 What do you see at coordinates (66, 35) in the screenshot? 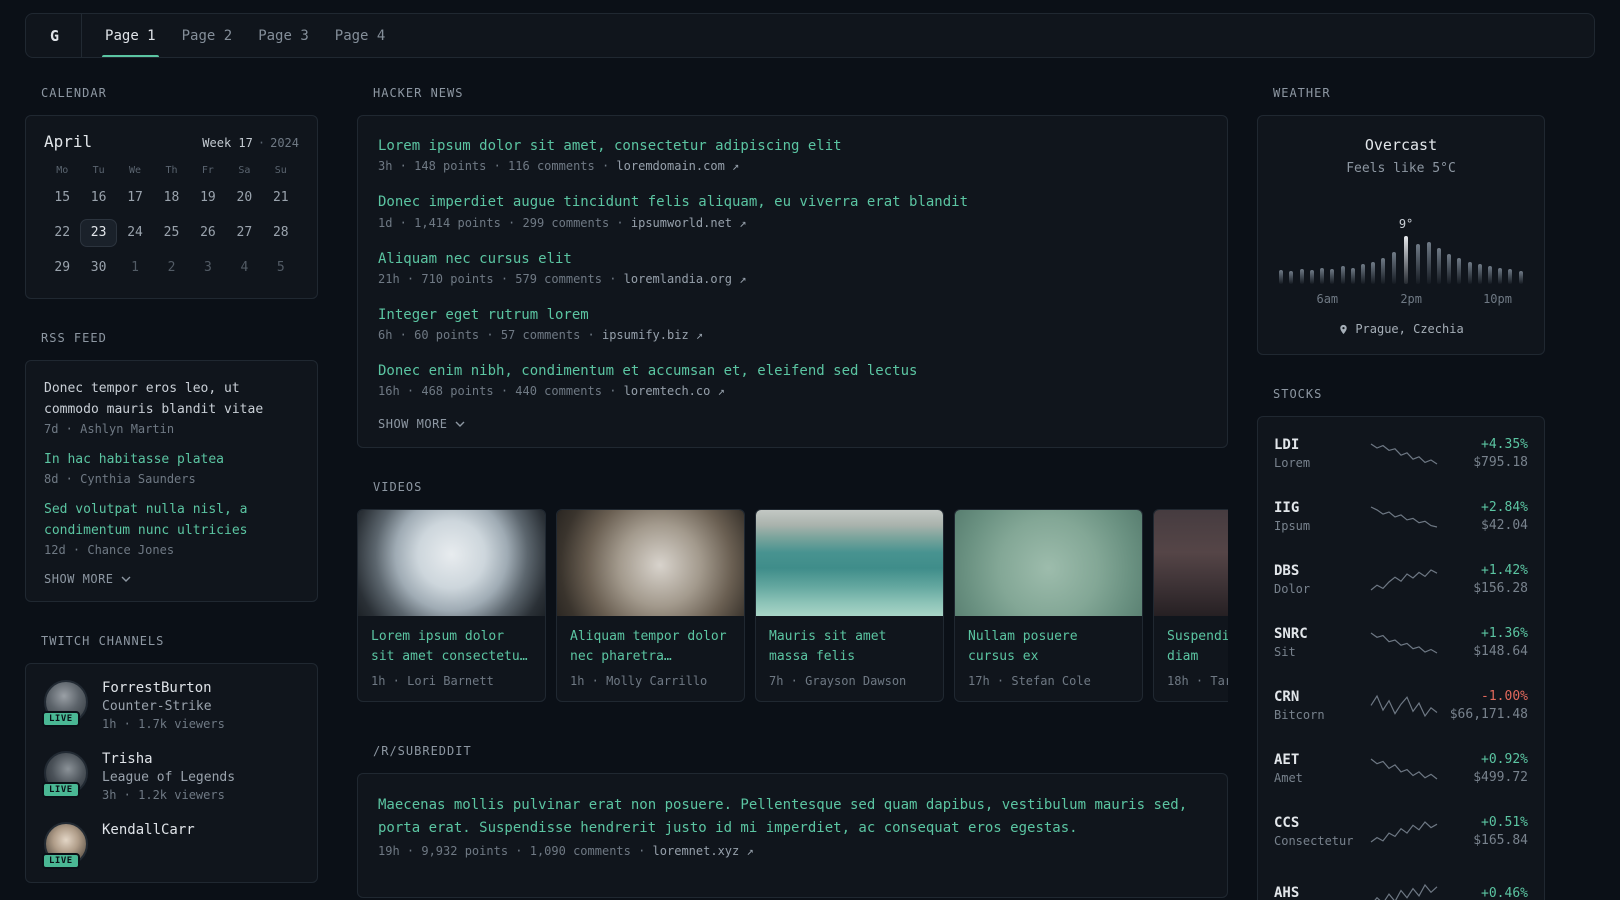
I see `app-logo: G` at bounding box center [66, 35].